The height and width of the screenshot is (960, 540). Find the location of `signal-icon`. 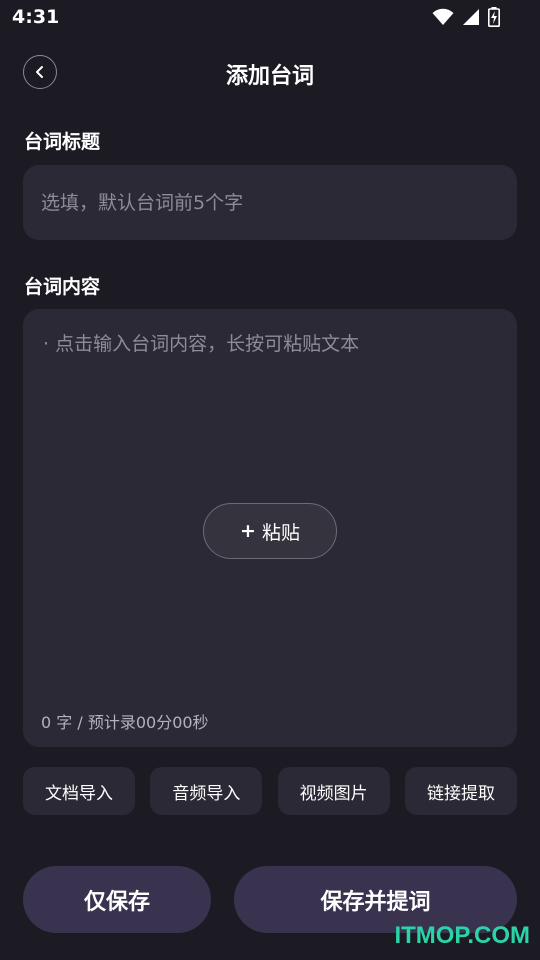

signal-icon is located at coordinates (471, 17).